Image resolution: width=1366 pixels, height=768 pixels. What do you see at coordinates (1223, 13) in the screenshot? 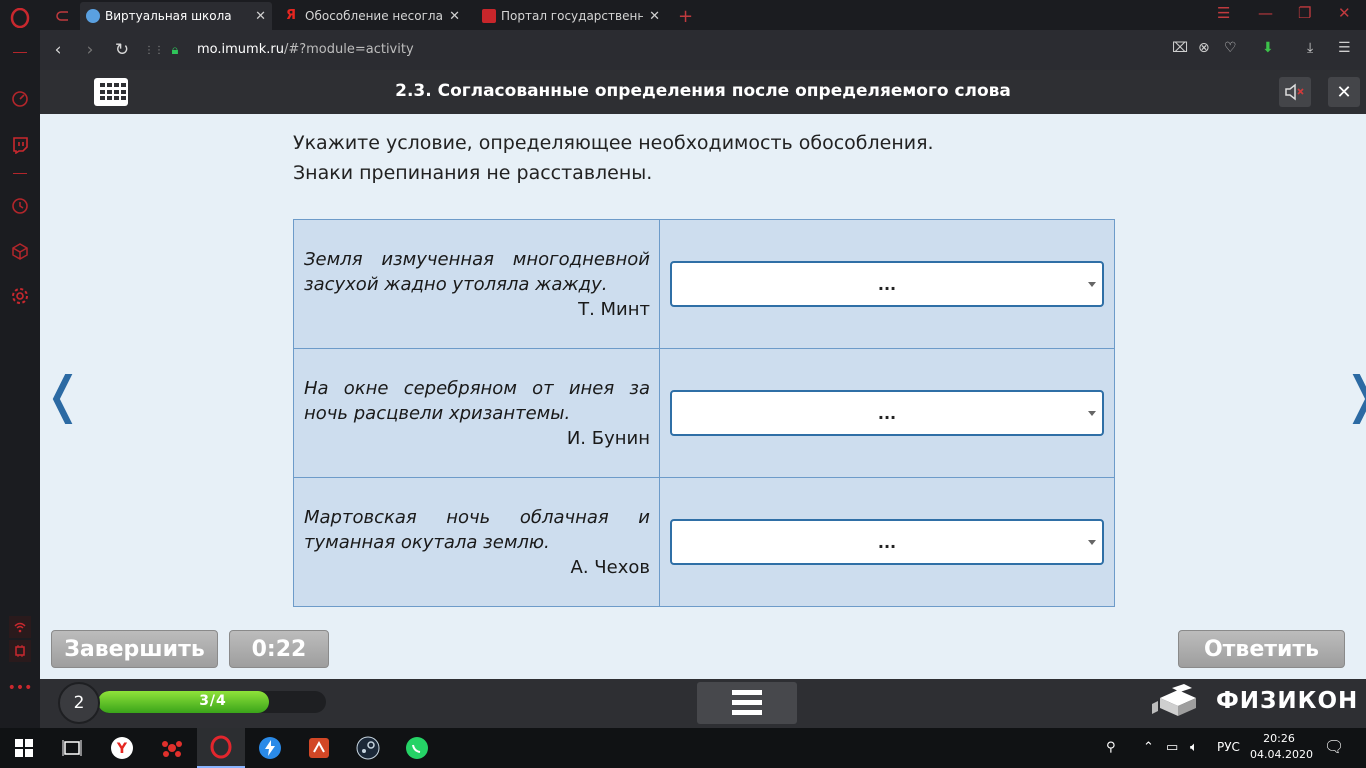
I see `tab-menu-icon: ☰` at bounding box center [1223, 13].